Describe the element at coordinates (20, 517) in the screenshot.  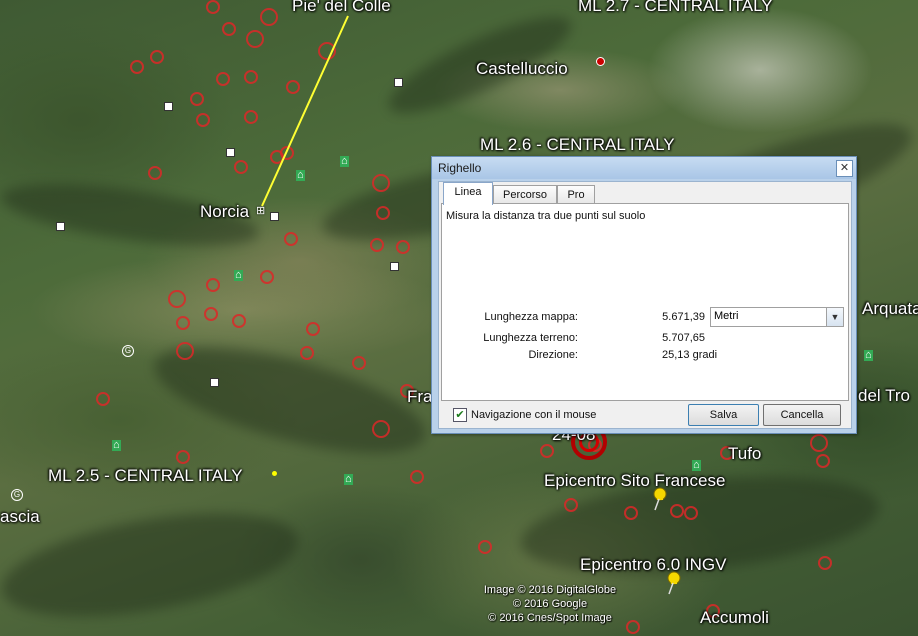
I see `map-label-ascia: ascia` at that location.